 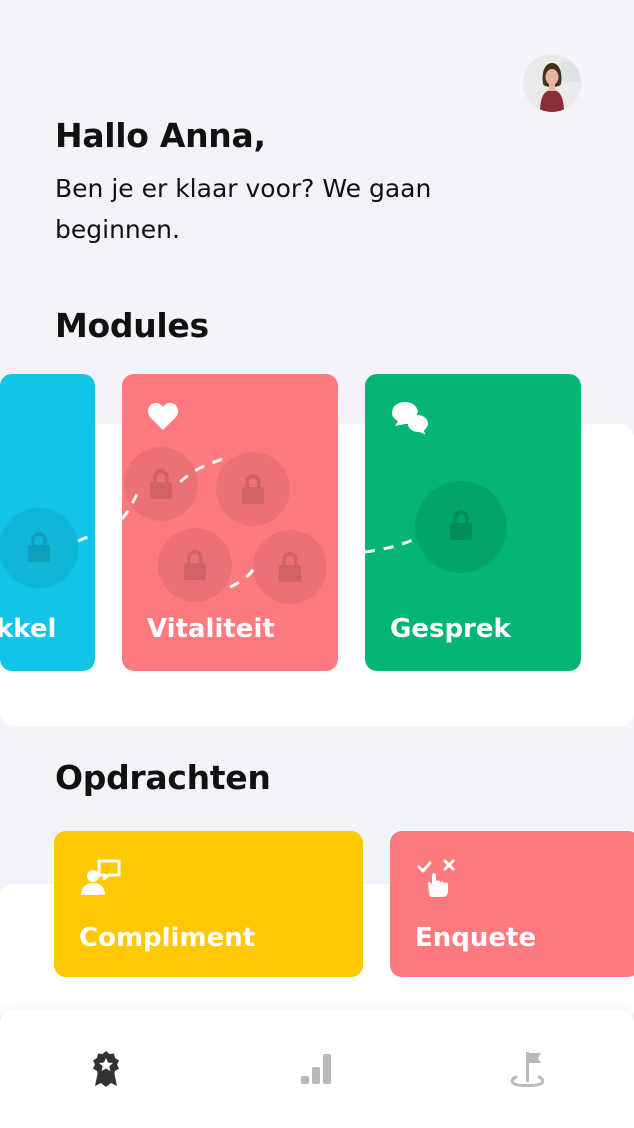 What do you see at coordinates (211, 629) in the screenshot?
I see `module-label: Vitaliteit` at bounding box center [211, 629].